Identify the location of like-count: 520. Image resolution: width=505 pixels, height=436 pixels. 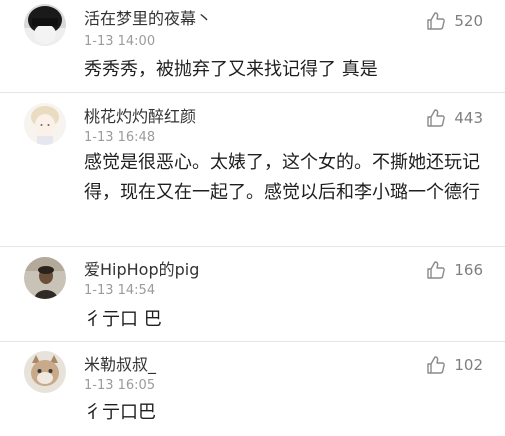
(468, 21).